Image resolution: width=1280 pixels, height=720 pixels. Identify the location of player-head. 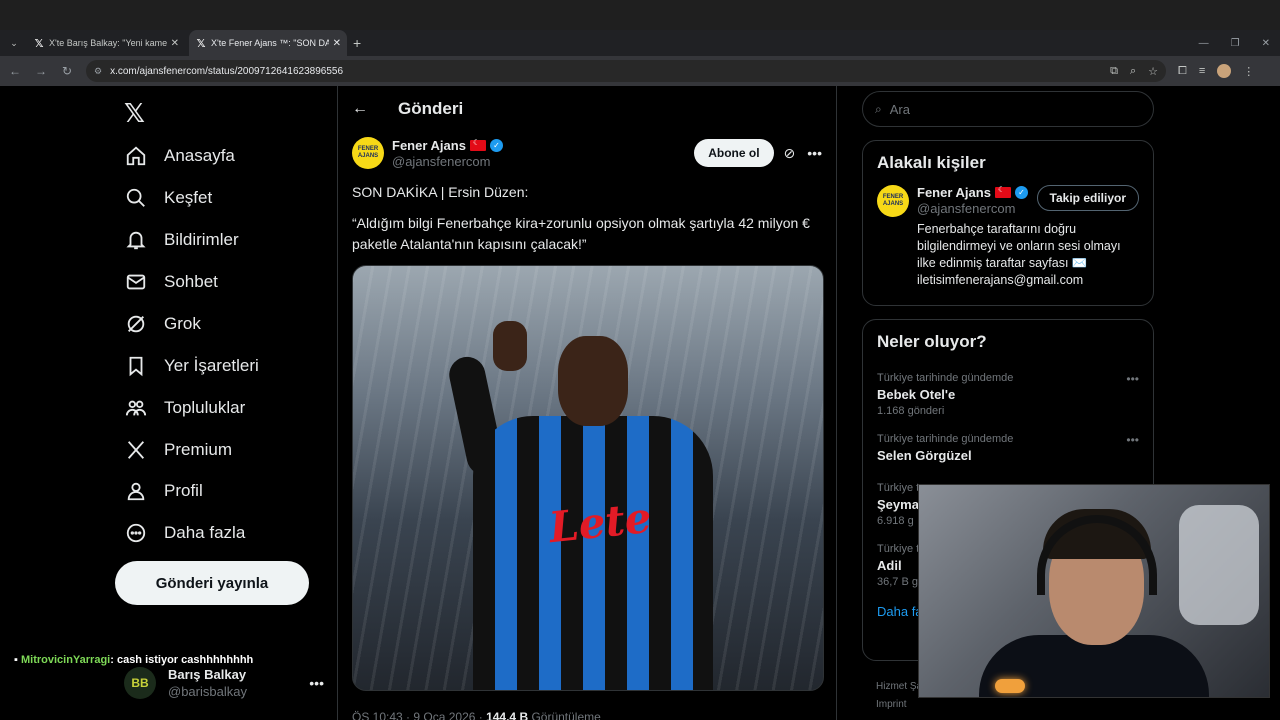
(593, 381).